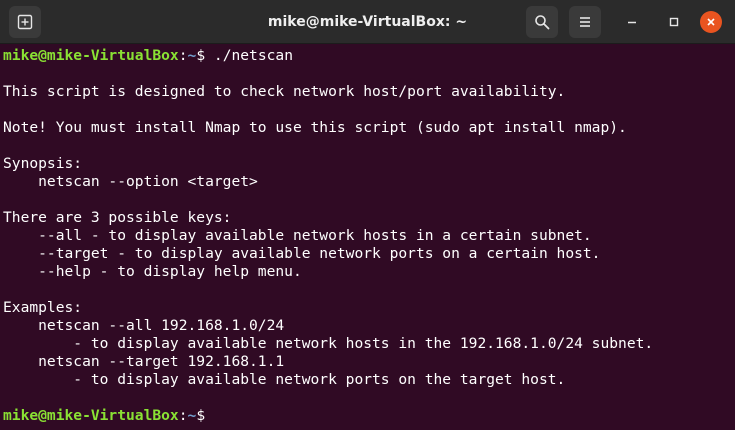 The height and width of the screenshot is (430, 735). Describe the element at coordinates (367, 22) in the screenshot. I see `title-bar: mike@mike-VirtualBox: ~` at that location.